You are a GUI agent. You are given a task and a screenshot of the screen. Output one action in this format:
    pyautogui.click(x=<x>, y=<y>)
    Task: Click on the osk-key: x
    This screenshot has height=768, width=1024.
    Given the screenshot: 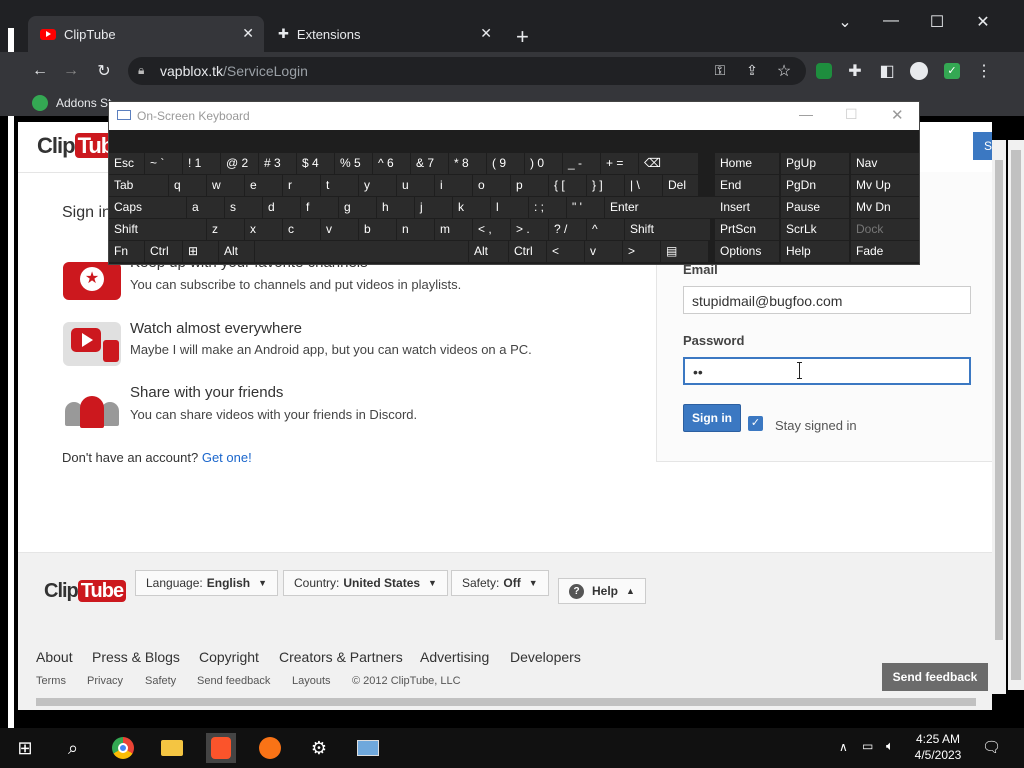 What is the action you would take?
    pyautogui.click(x=263, y=229)
    